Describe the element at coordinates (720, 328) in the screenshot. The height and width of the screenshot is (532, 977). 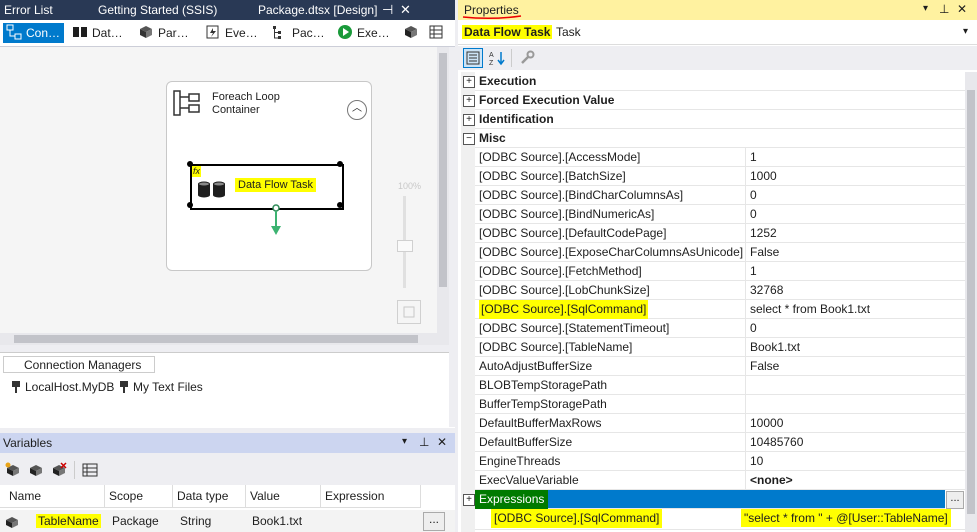
I see `property-row: [ODBC Source].[StatementTimeout] 0` at that location.